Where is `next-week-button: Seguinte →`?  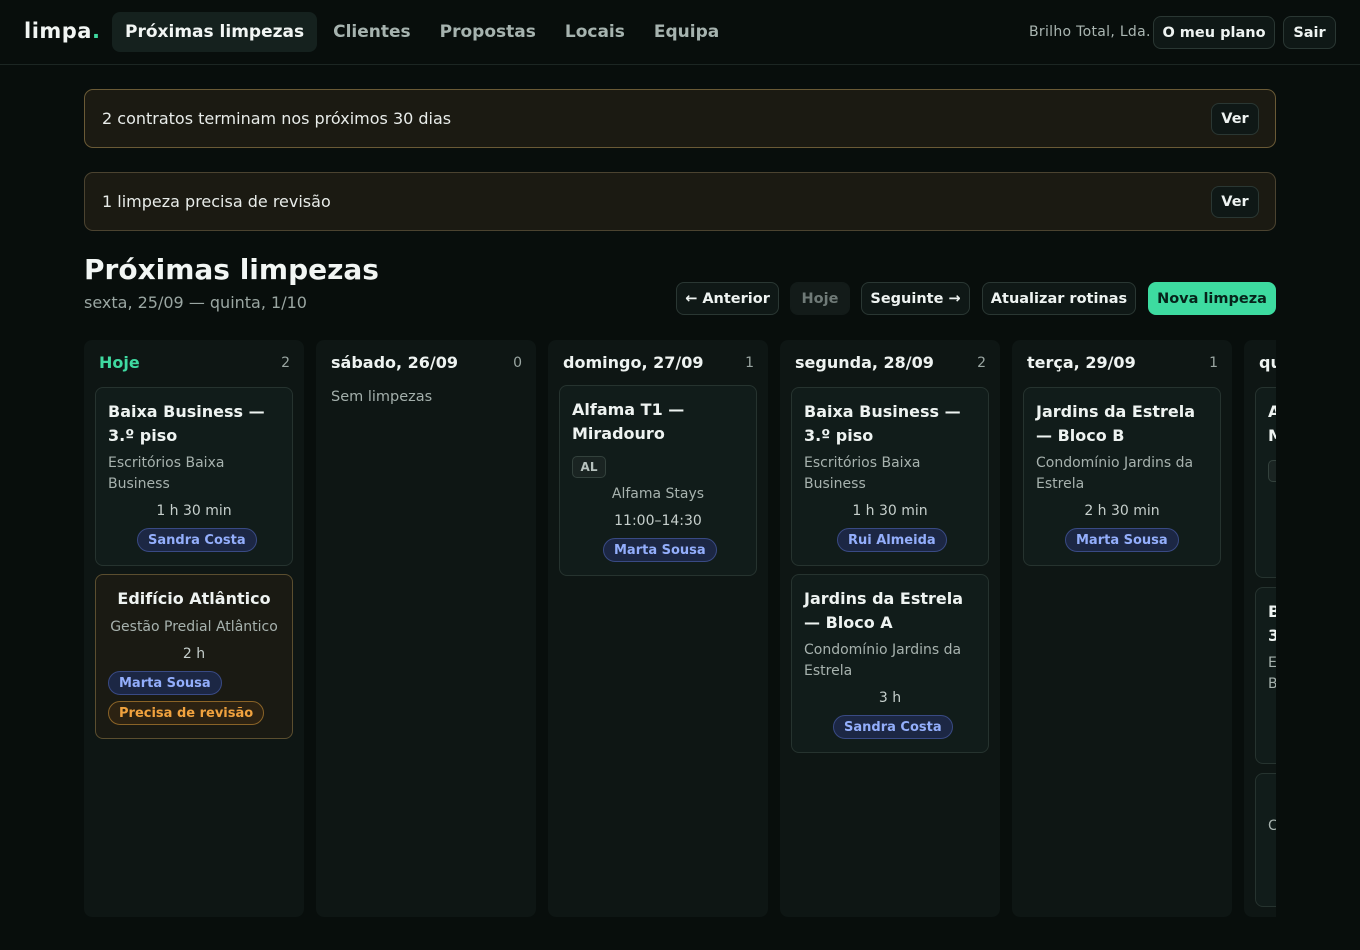
next-week-button: Seguinte → is located at coordinates (915, 298).